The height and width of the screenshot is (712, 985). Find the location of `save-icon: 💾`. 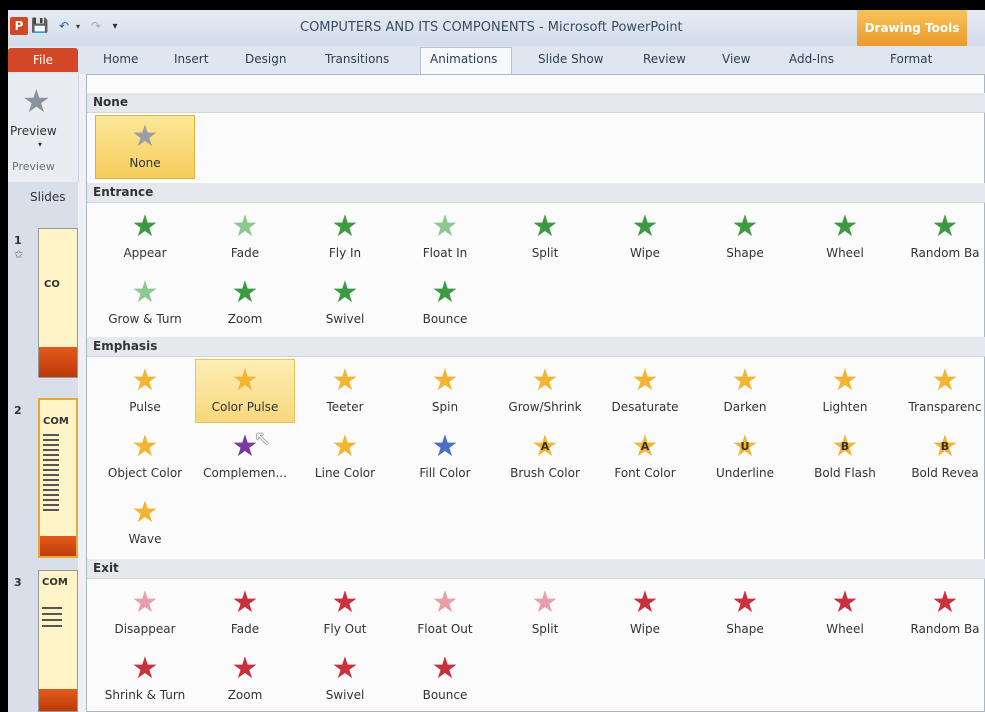

save-icon: 💾 is located at coordinates (39, 26).